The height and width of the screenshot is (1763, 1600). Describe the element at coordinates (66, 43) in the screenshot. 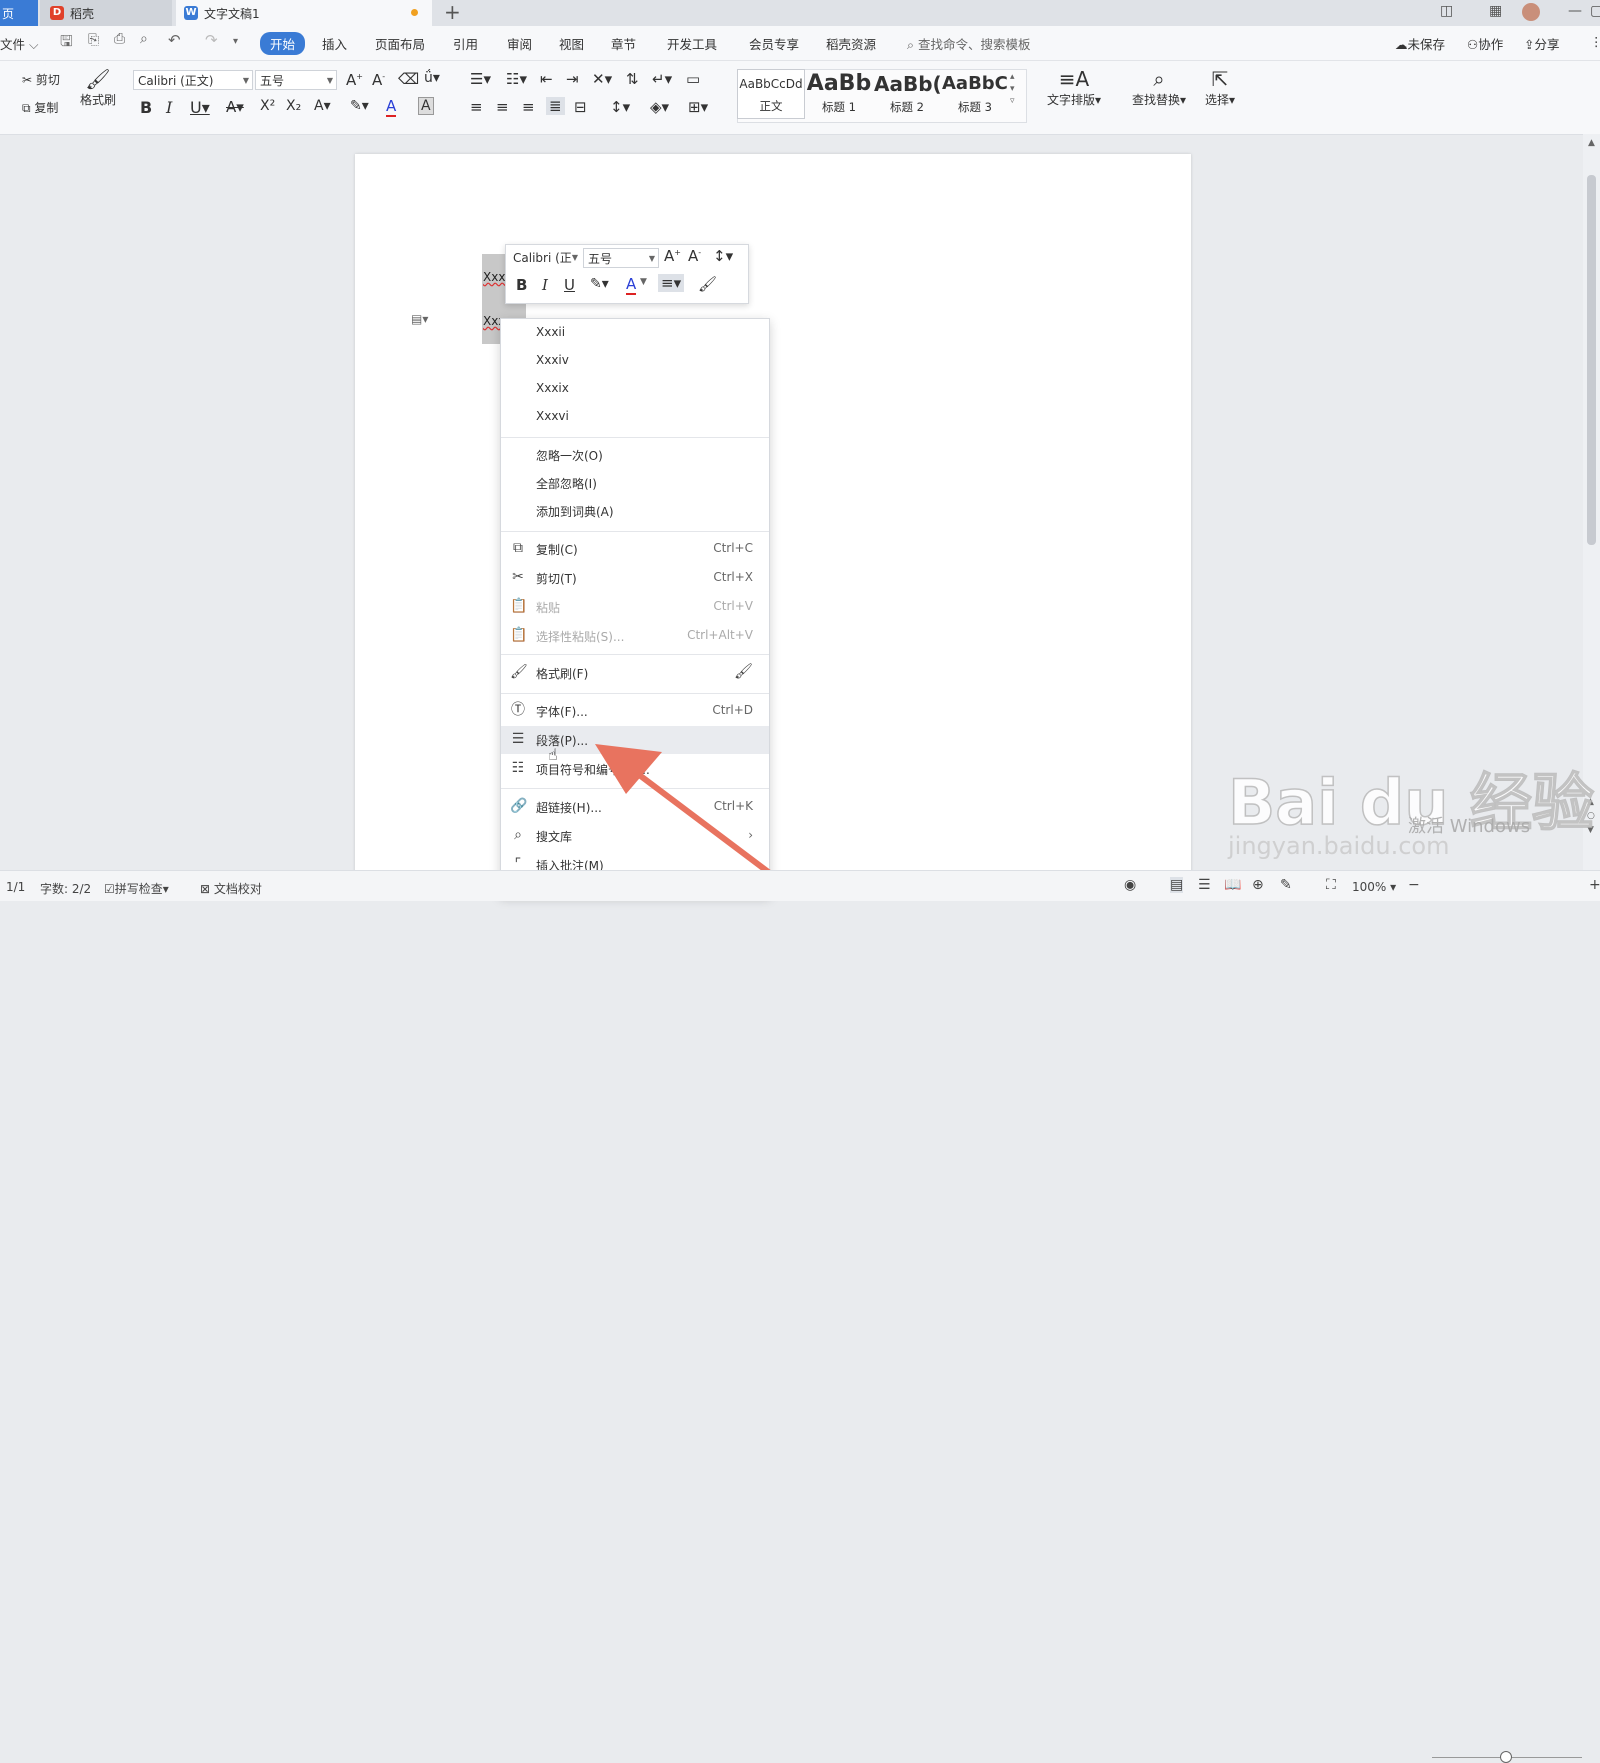

I see `save-icon: 🖫` at that location.